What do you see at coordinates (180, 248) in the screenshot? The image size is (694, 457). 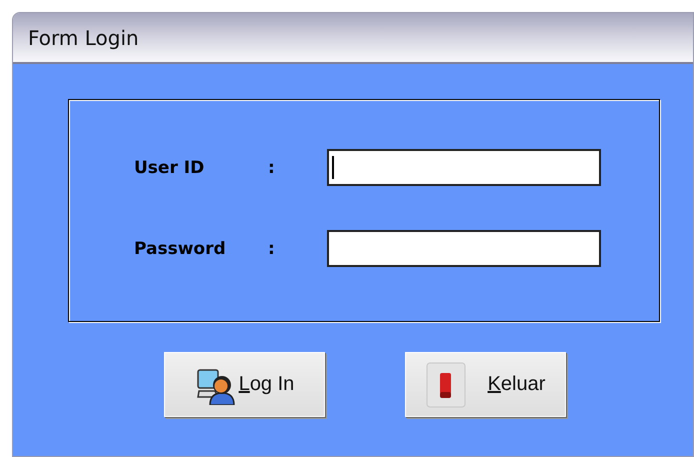 I see `field-label: Password` at bounding box center [180, 248].